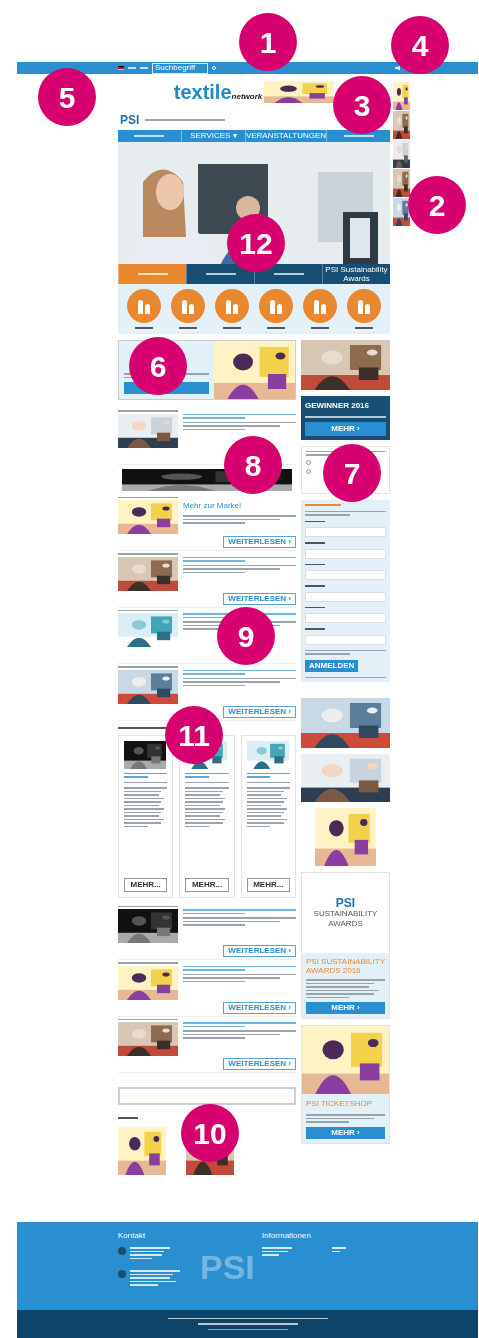  Describe the element at coordinates (132, 1236) in the screenshot. I see `footer-heading: Kontakt` at that location.